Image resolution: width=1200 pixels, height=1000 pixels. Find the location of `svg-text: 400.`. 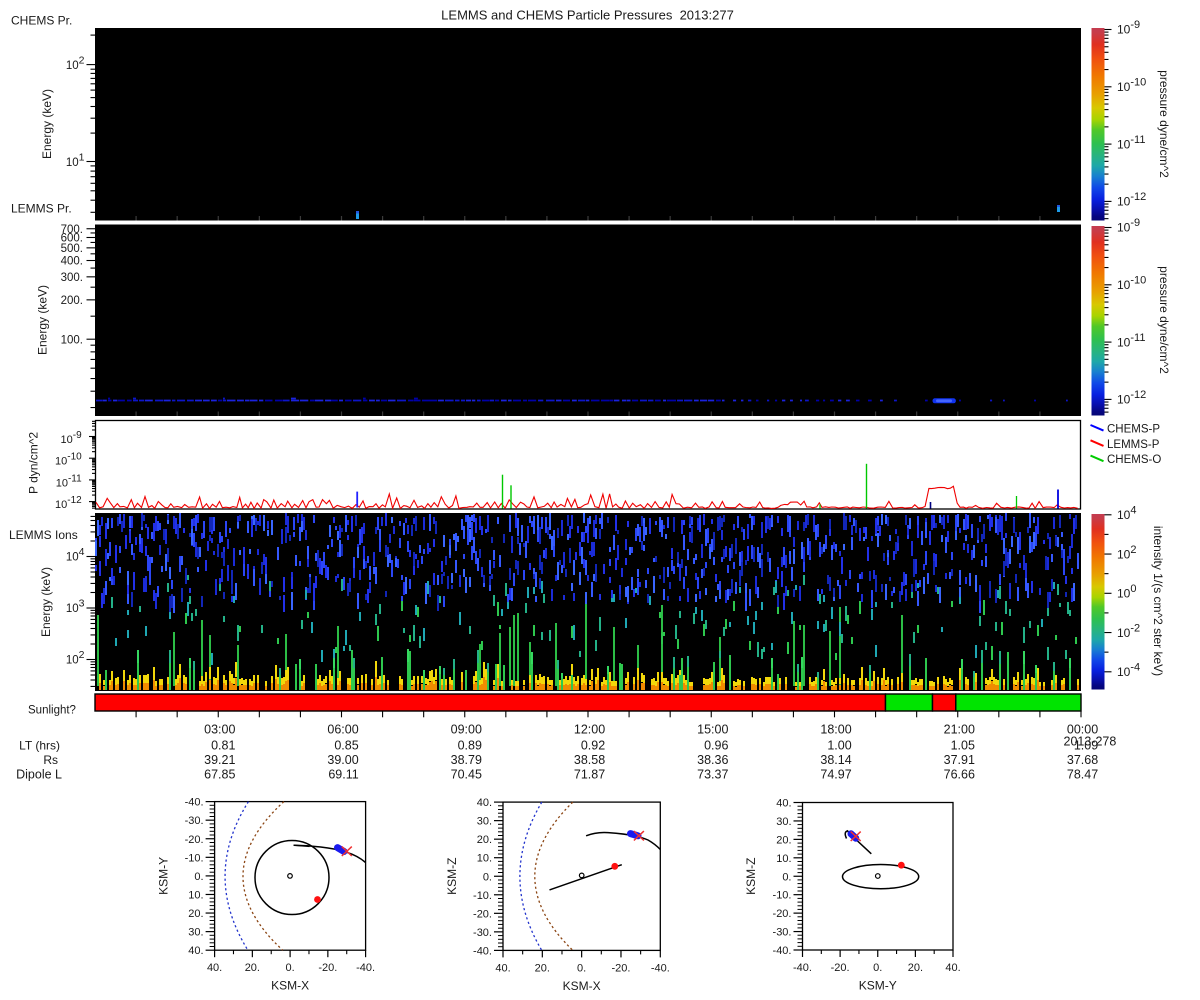

svg-text: 400. is located at coordinates (72, 262).